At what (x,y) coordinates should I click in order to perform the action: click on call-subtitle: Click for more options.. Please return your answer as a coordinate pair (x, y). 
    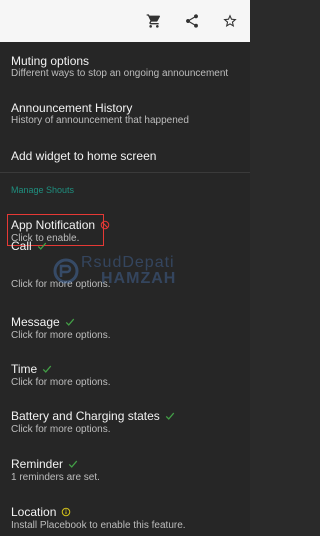
    Looking at the image, I should click on (61, 284).